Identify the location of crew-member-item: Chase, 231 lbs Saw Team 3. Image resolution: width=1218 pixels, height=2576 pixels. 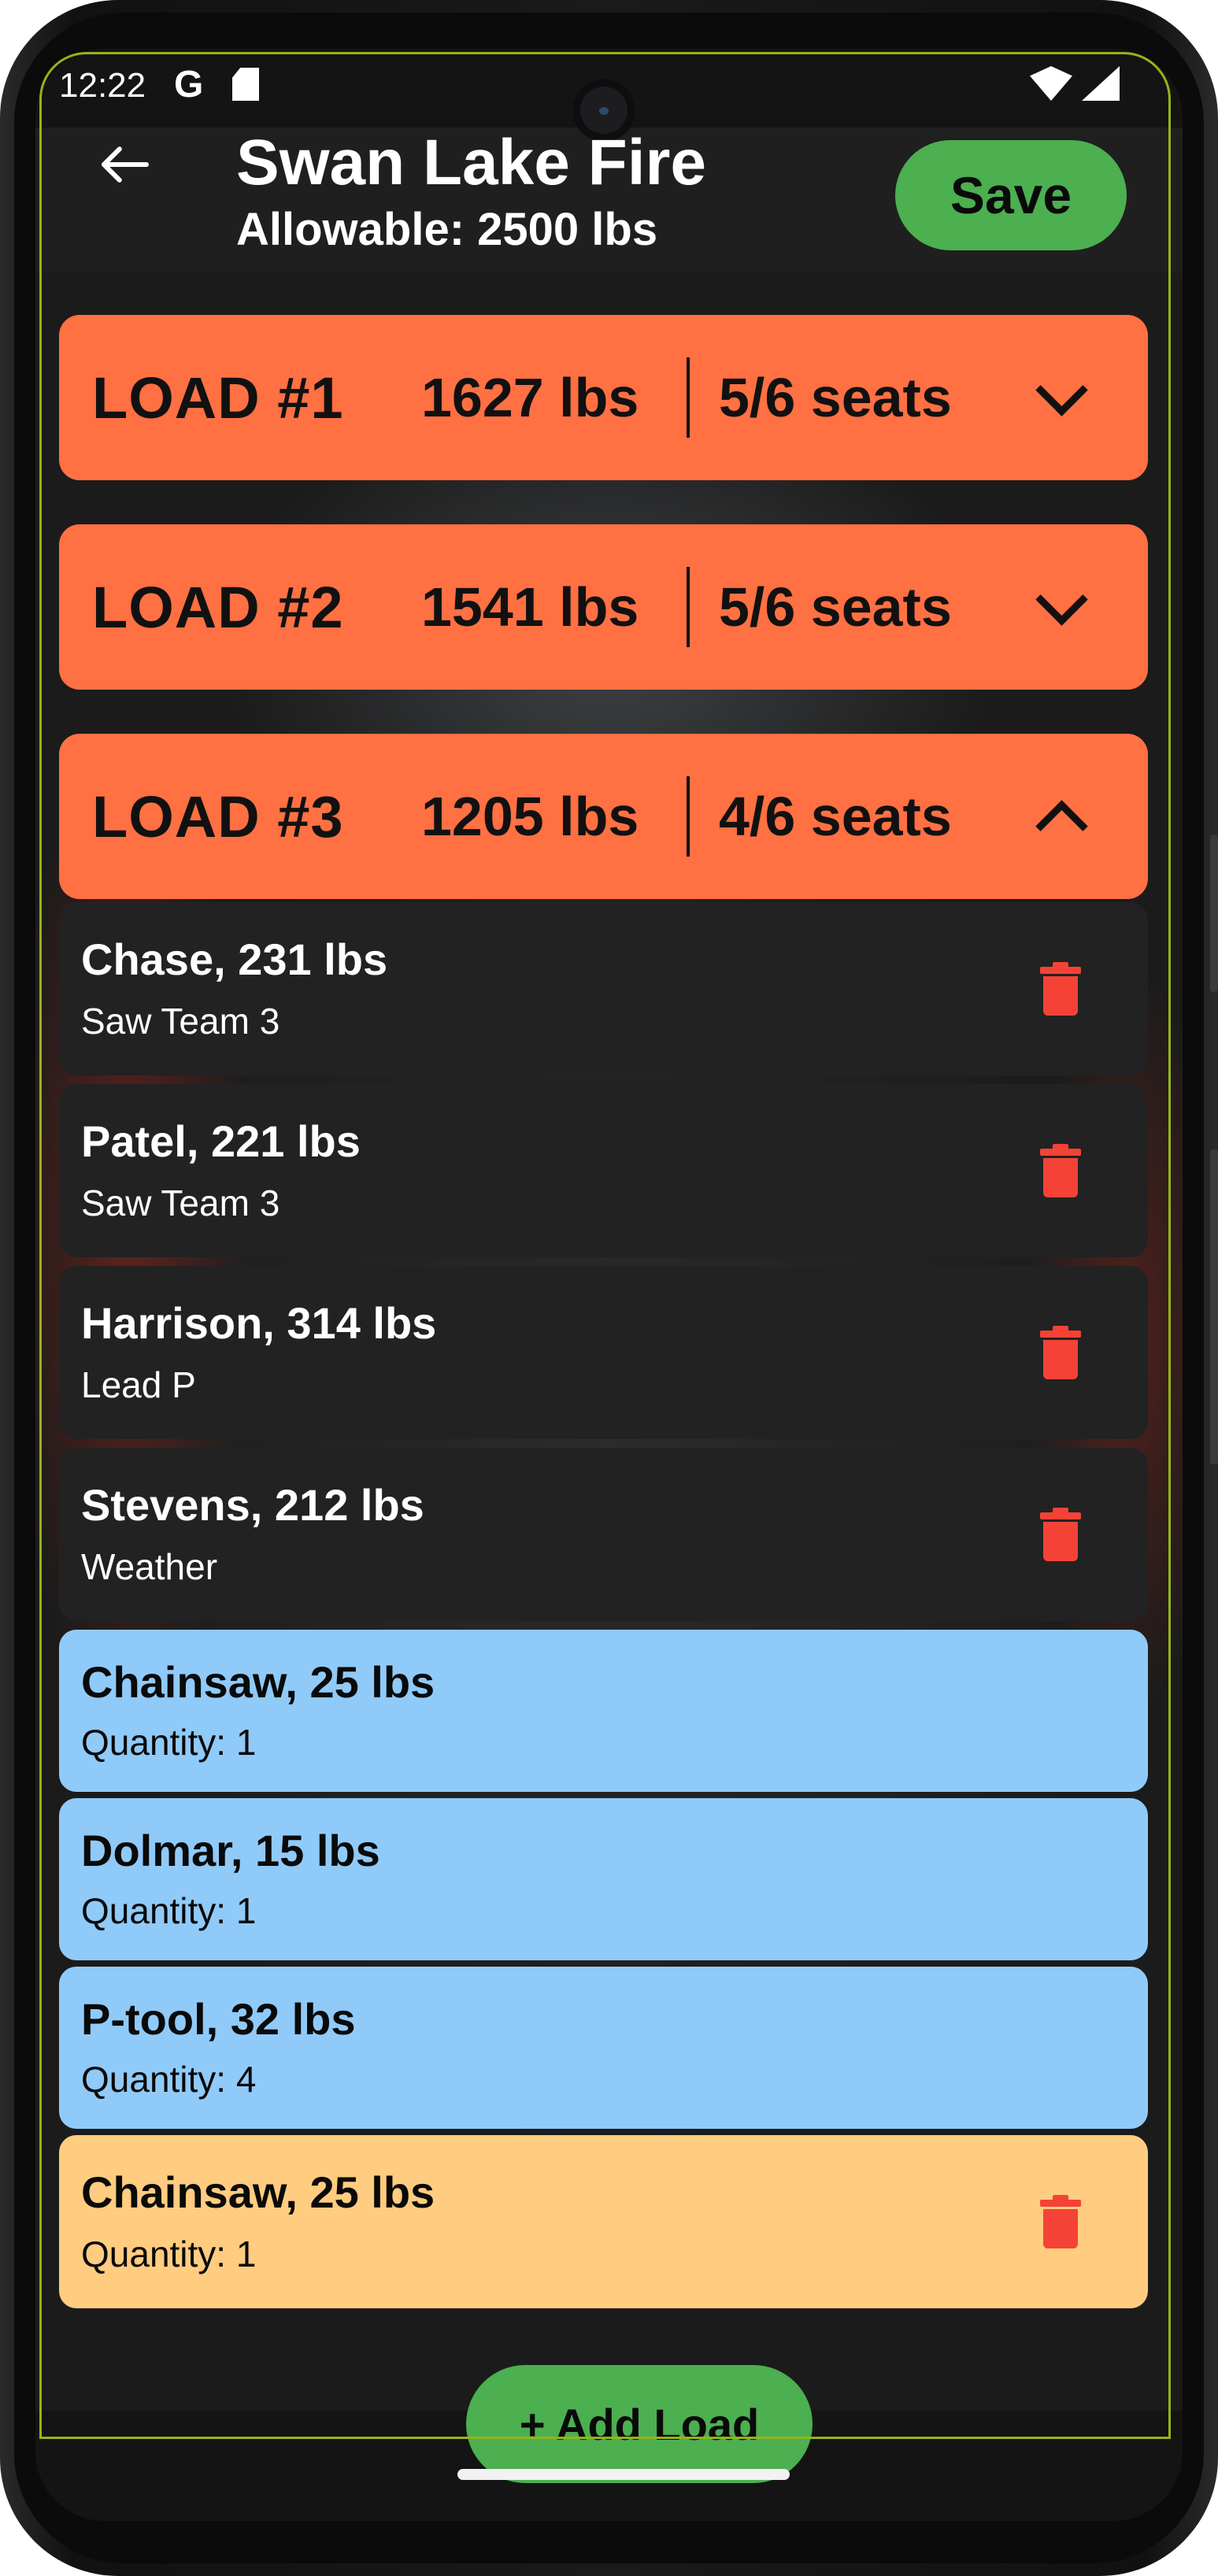
(603, 988).